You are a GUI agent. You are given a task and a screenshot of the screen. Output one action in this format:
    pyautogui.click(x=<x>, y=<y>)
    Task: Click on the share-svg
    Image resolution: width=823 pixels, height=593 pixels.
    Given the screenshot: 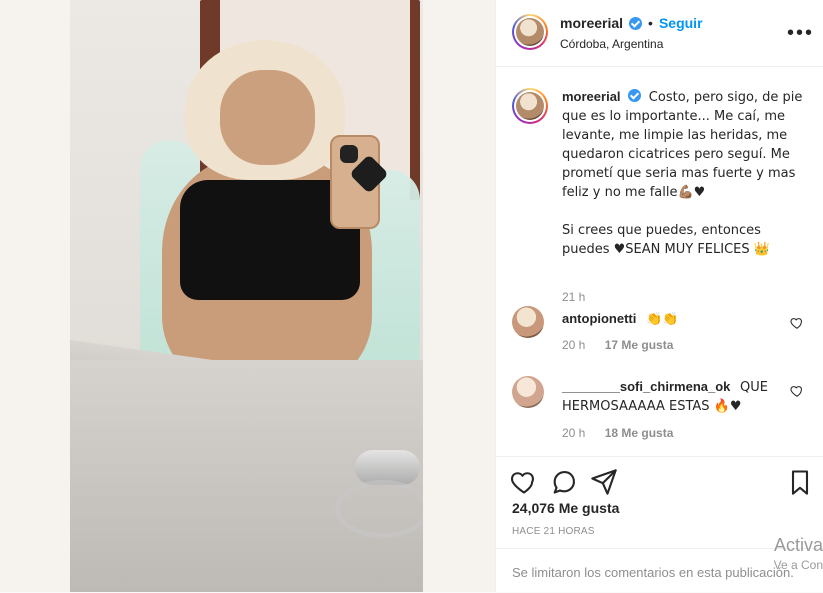 What is the action you would take?
    pyautogui.click(x=604, y=482)
    